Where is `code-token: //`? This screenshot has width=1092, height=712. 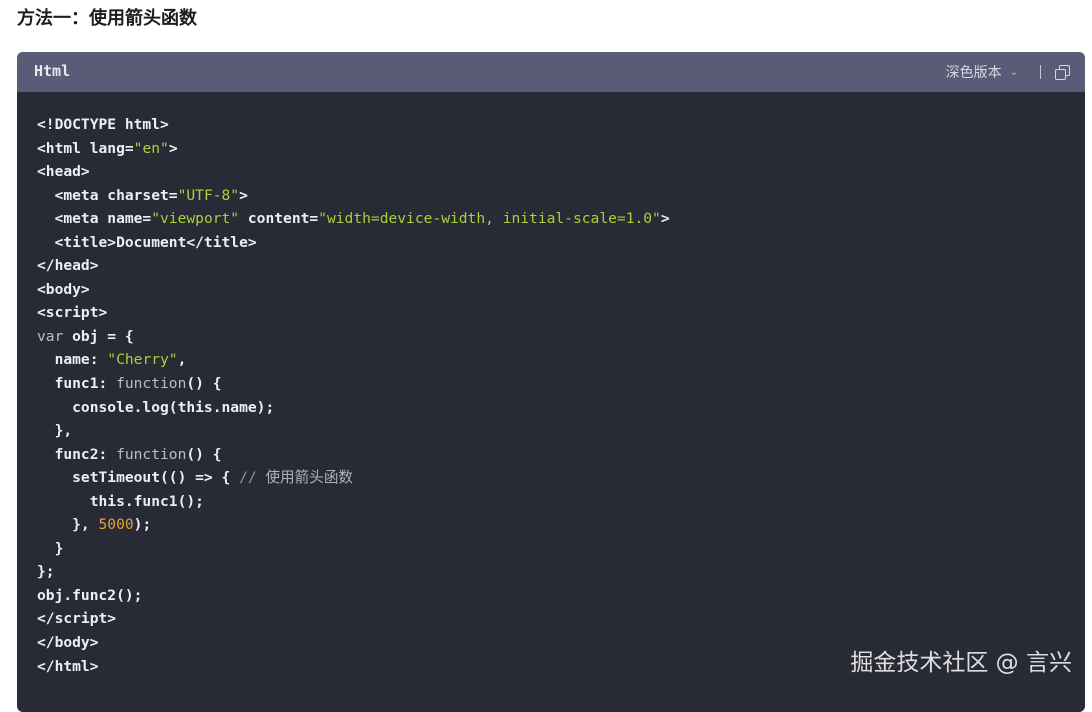 code-token: // is located at coordinates (252, 478).